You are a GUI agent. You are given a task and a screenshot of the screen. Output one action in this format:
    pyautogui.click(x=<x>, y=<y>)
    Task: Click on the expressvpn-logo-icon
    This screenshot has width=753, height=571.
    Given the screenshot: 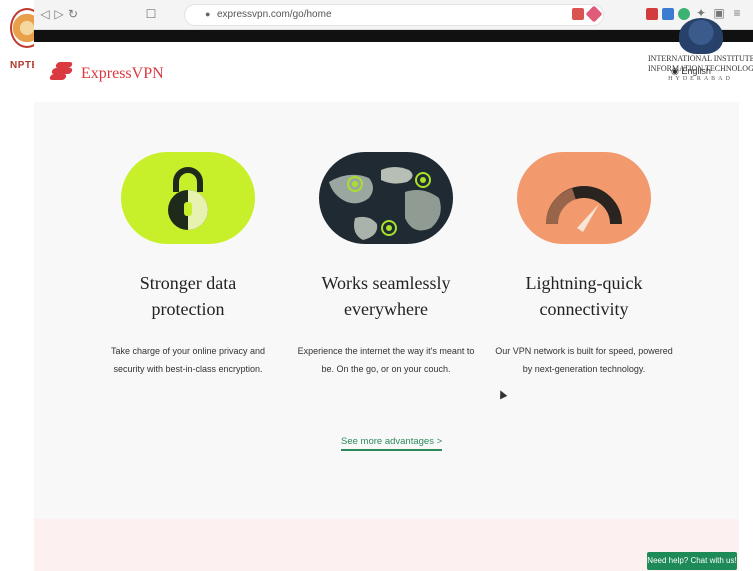 What is the action you would take?
    pyautogui.click(x=61, y=71)
    